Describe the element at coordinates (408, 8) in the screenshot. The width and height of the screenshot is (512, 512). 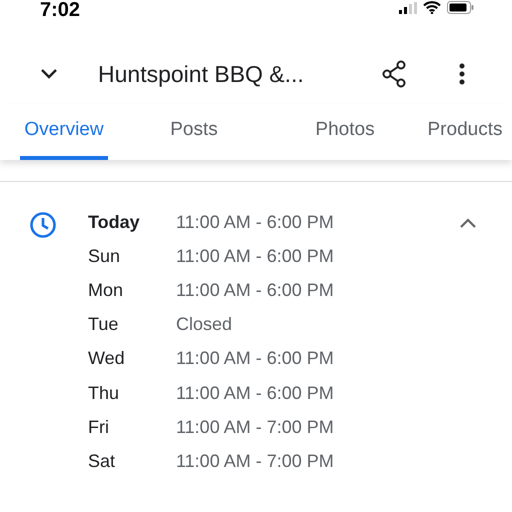
I see `signal-icon` at that location.